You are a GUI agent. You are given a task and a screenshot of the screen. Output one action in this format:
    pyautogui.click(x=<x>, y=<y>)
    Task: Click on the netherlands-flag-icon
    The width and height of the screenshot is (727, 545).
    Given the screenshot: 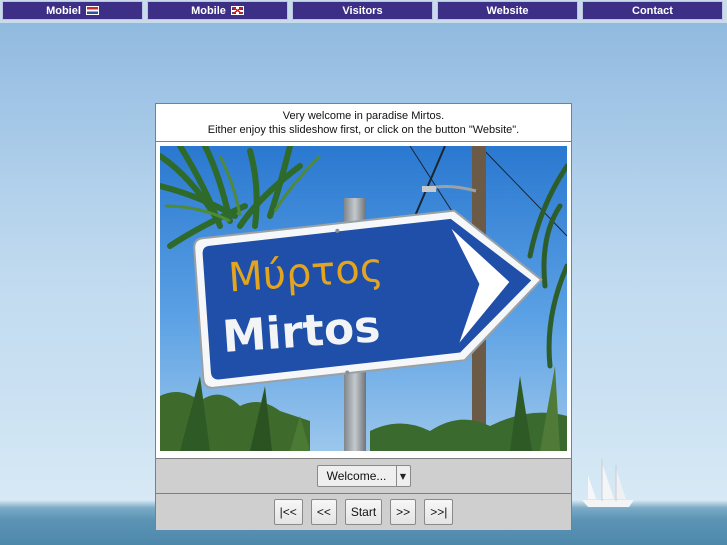 What is the action you would take?
    pyautogui.click(x=92, y=10)
    